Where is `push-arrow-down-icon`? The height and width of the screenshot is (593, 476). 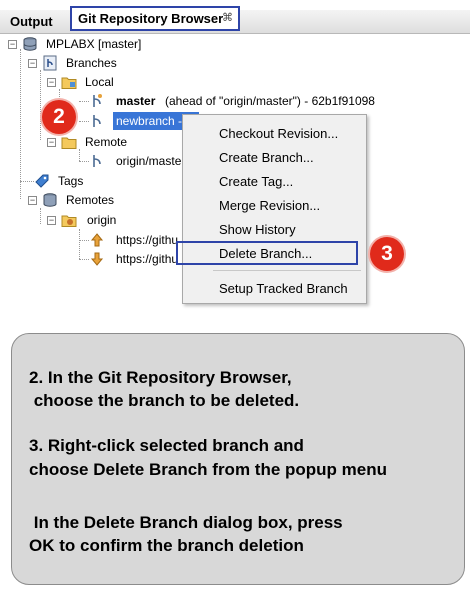 push-arrow-down-icon is located at coordinates (97, 259).